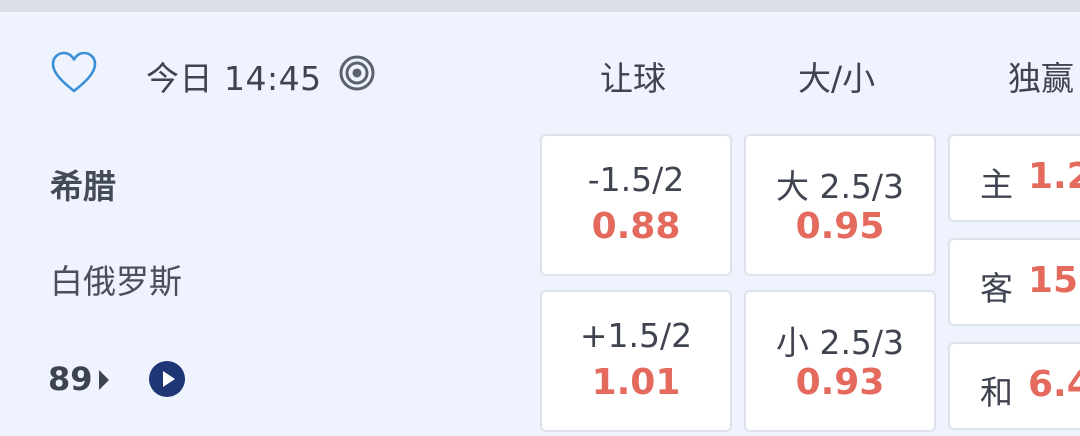 The width and height of the screenshot is (1080, 436). I want to click on caret-right-icon, so click(104, 380).